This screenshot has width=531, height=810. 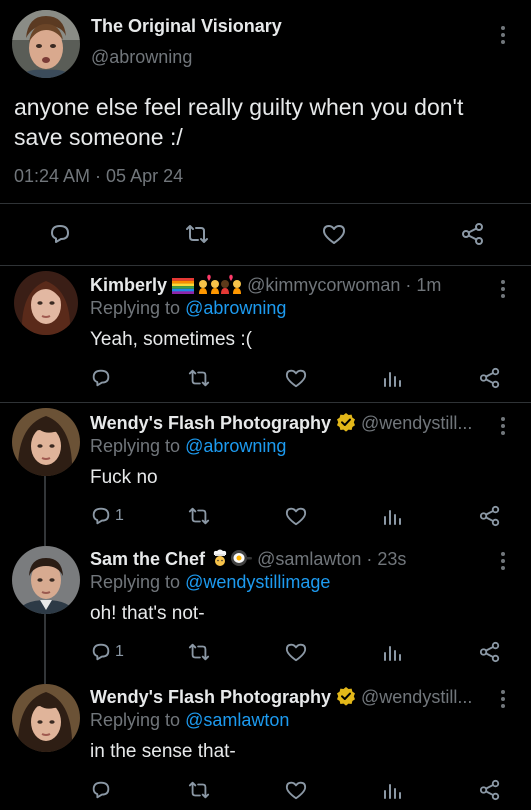 I want to click on replying-to-link: @wendystillimage, so click(x=257, y=582).